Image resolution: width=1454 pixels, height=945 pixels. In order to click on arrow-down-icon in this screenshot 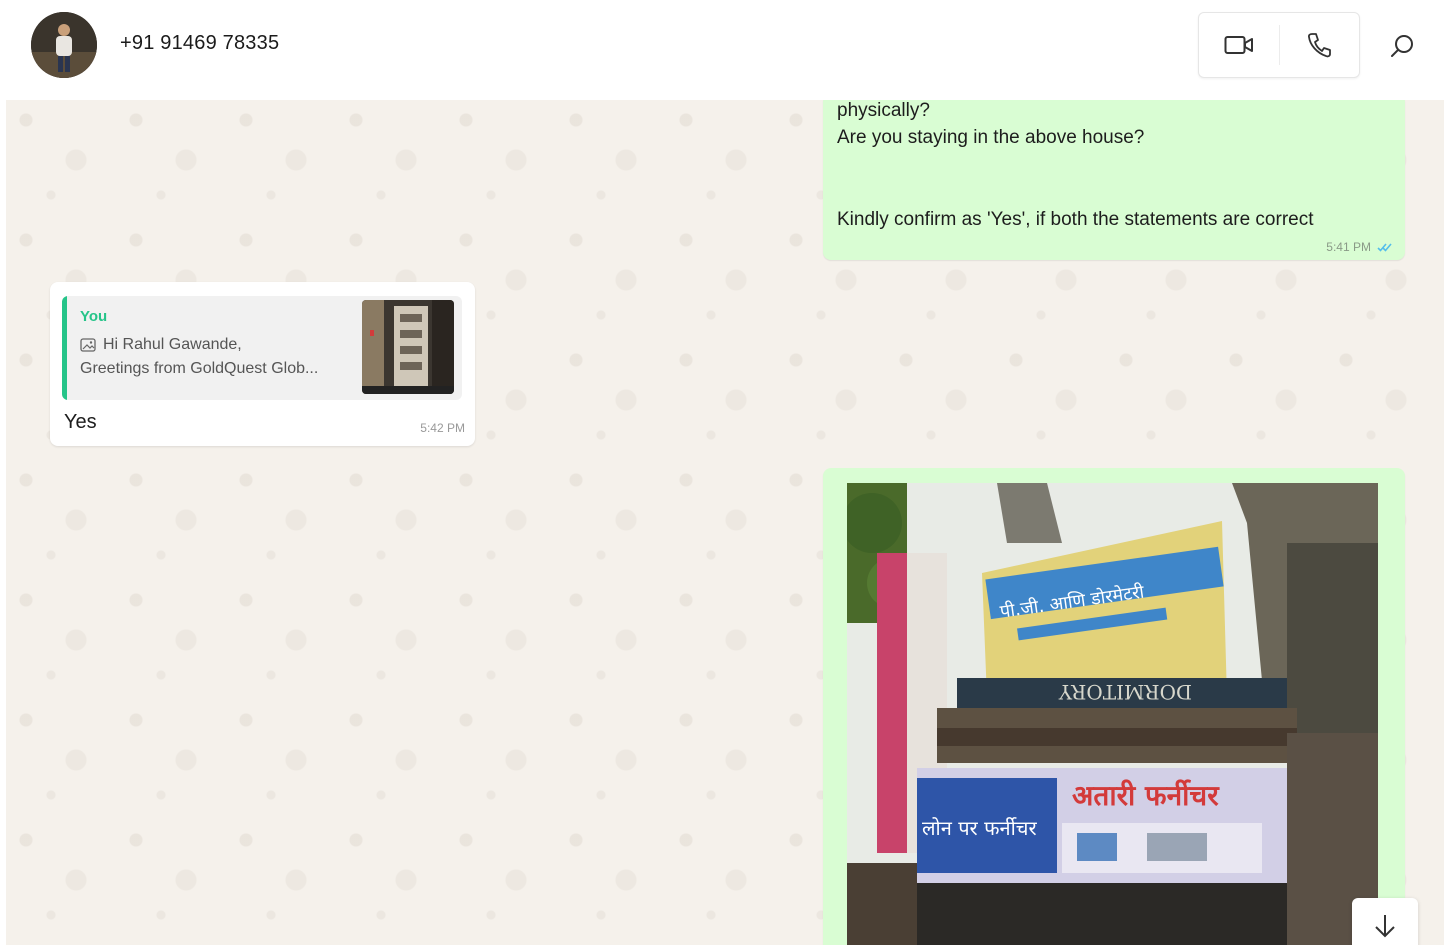, I will do `click(1385, 926)`.